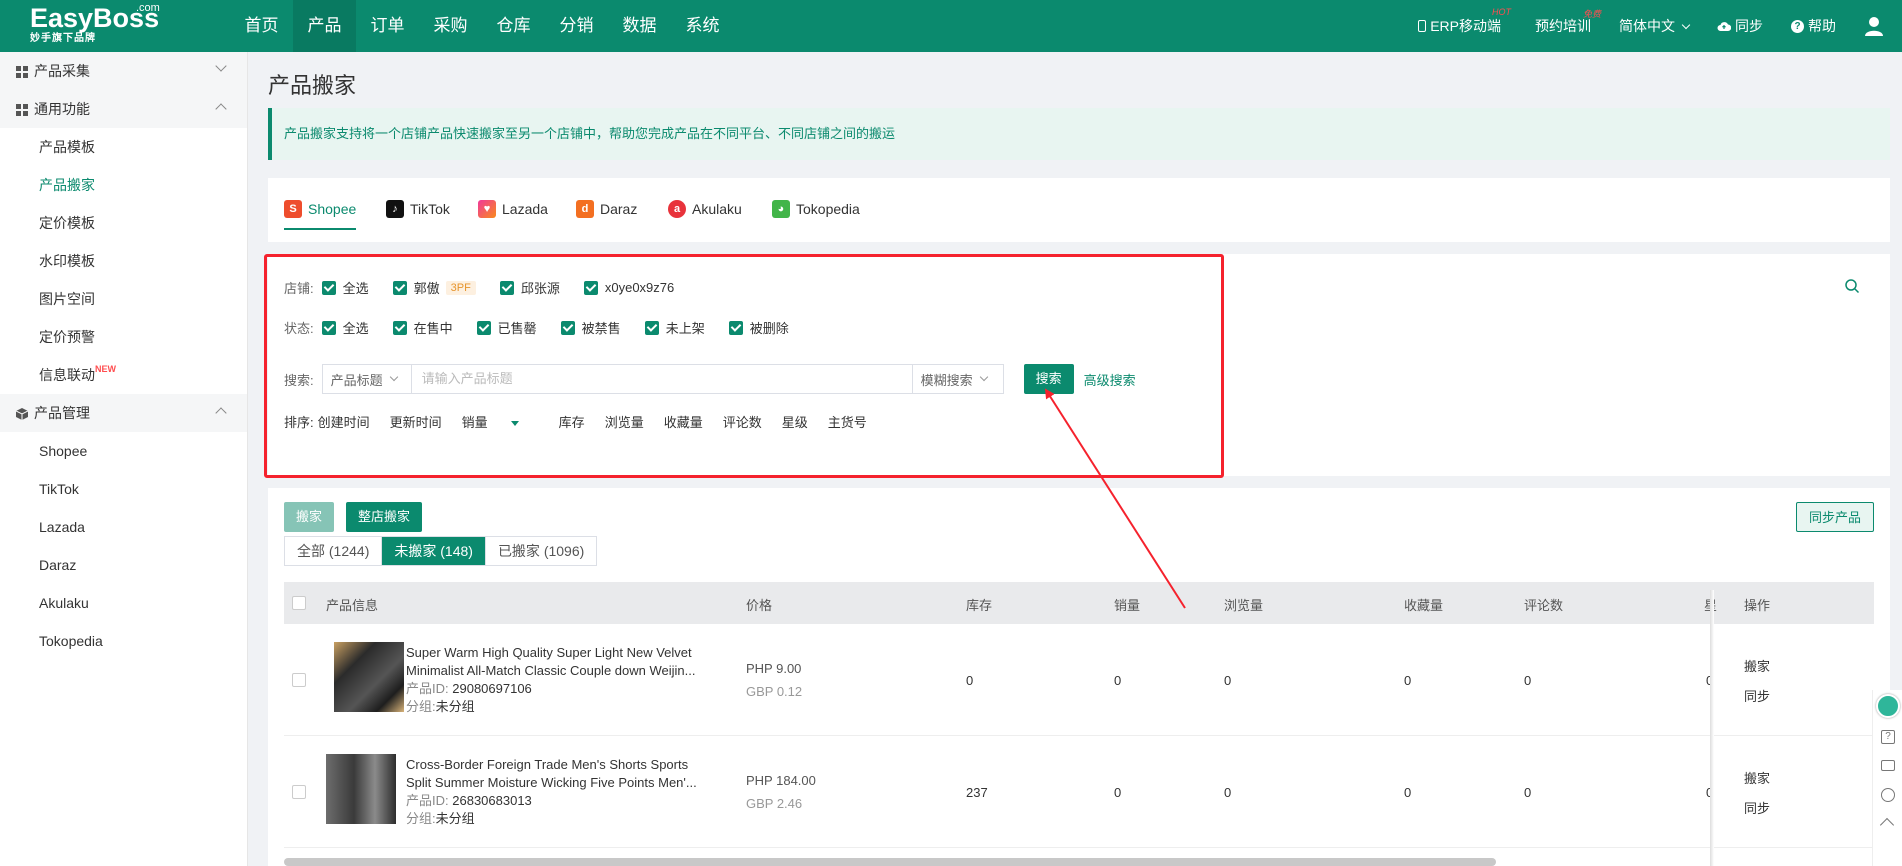  Describe the element at coordinates (705, 209) in the screenshot. I see `tab-akulaku: a Akulaku` at that location.